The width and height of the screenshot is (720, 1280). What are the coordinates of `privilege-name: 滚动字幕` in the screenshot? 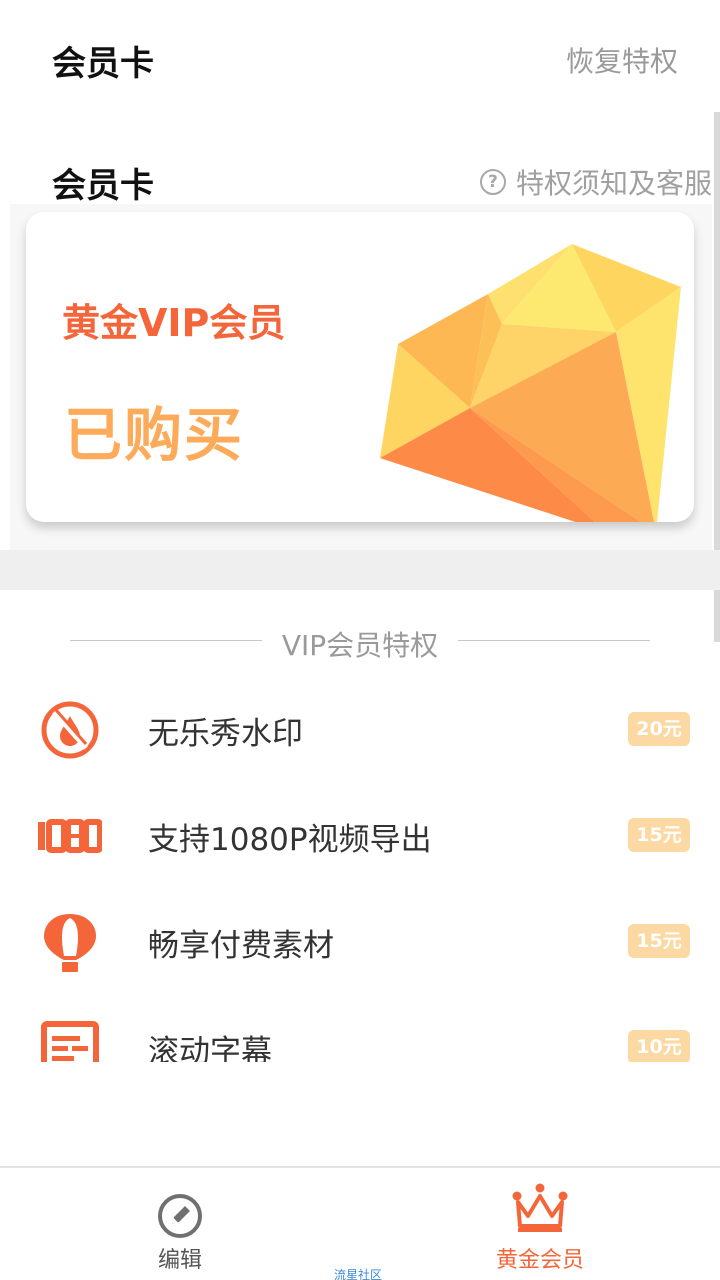 It's located at (210, 1048).